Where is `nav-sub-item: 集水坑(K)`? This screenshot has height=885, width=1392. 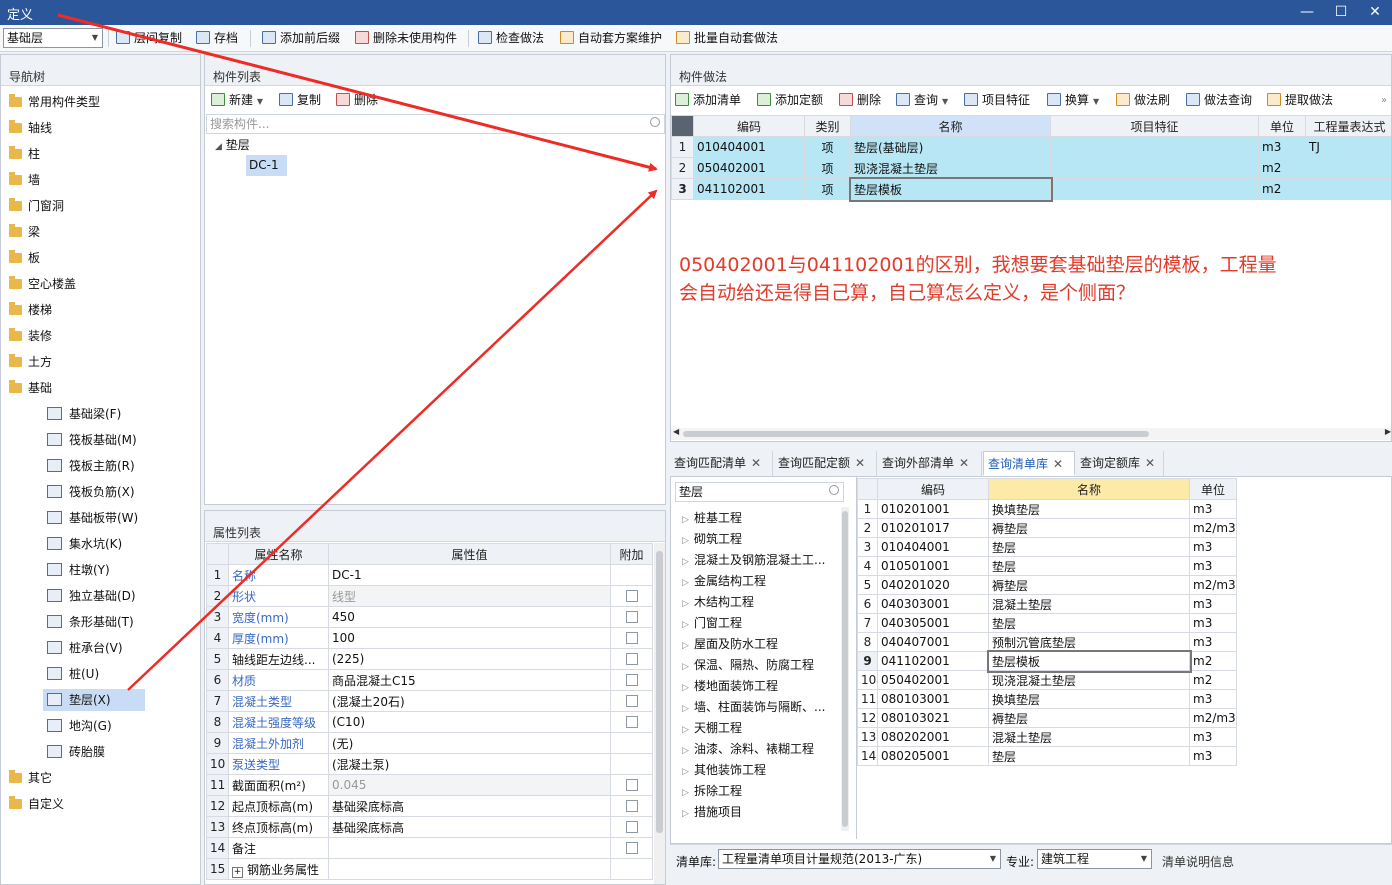 nav-sub-item: 集水坑(K) is located at coordinates (82, 544).